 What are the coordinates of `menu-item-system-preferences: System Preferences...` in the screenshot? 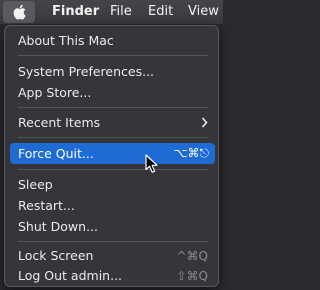 It's located at (111, 71).